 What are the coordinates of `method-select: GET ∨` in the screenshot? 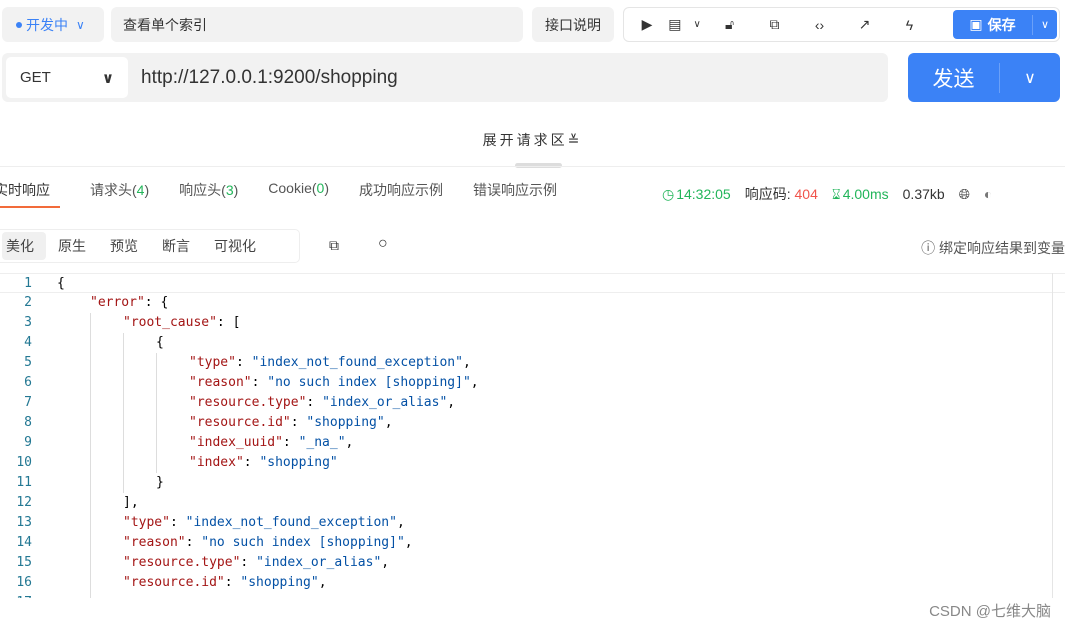 It's located at (67, 77).